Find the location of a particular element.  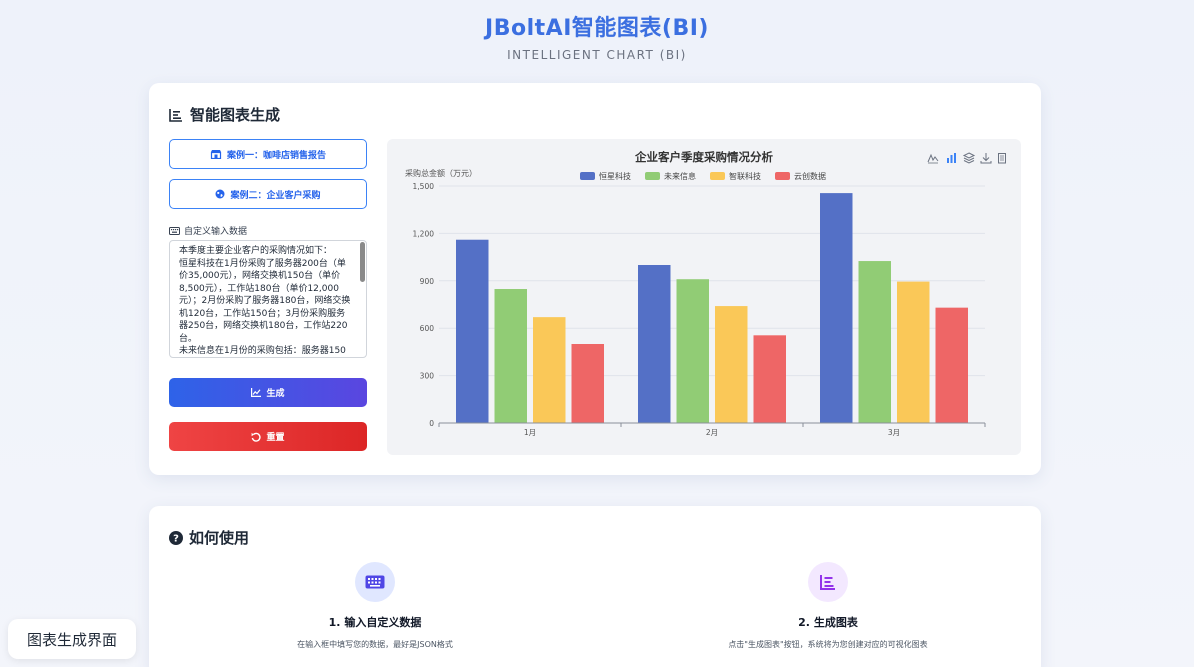

example1-button: 案例一：咖啡店销售报告 is located at coordinates (268, 154).